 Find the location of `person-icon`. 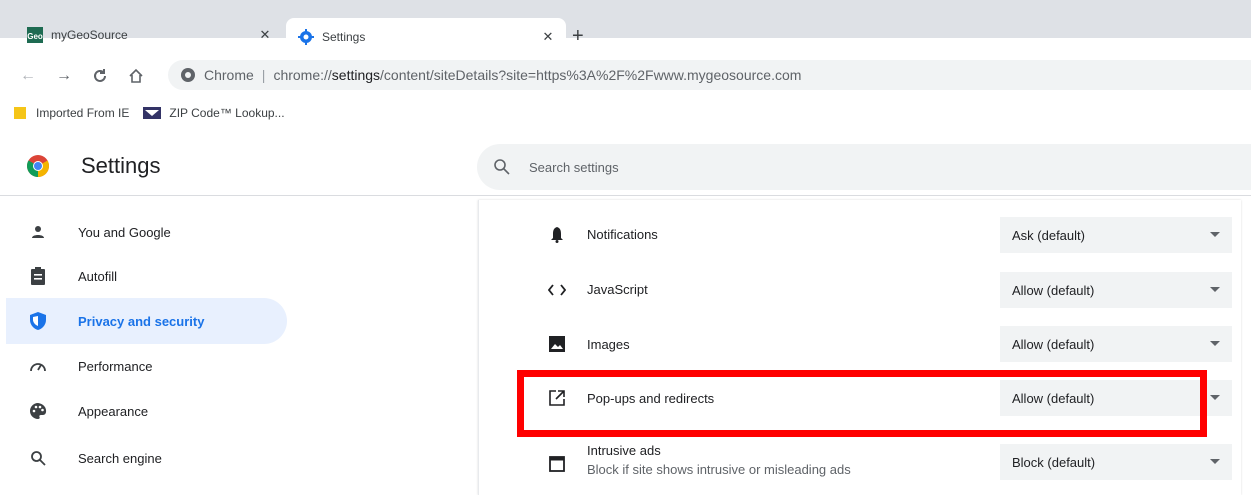

person-icon is located at coordinates (38, 232).